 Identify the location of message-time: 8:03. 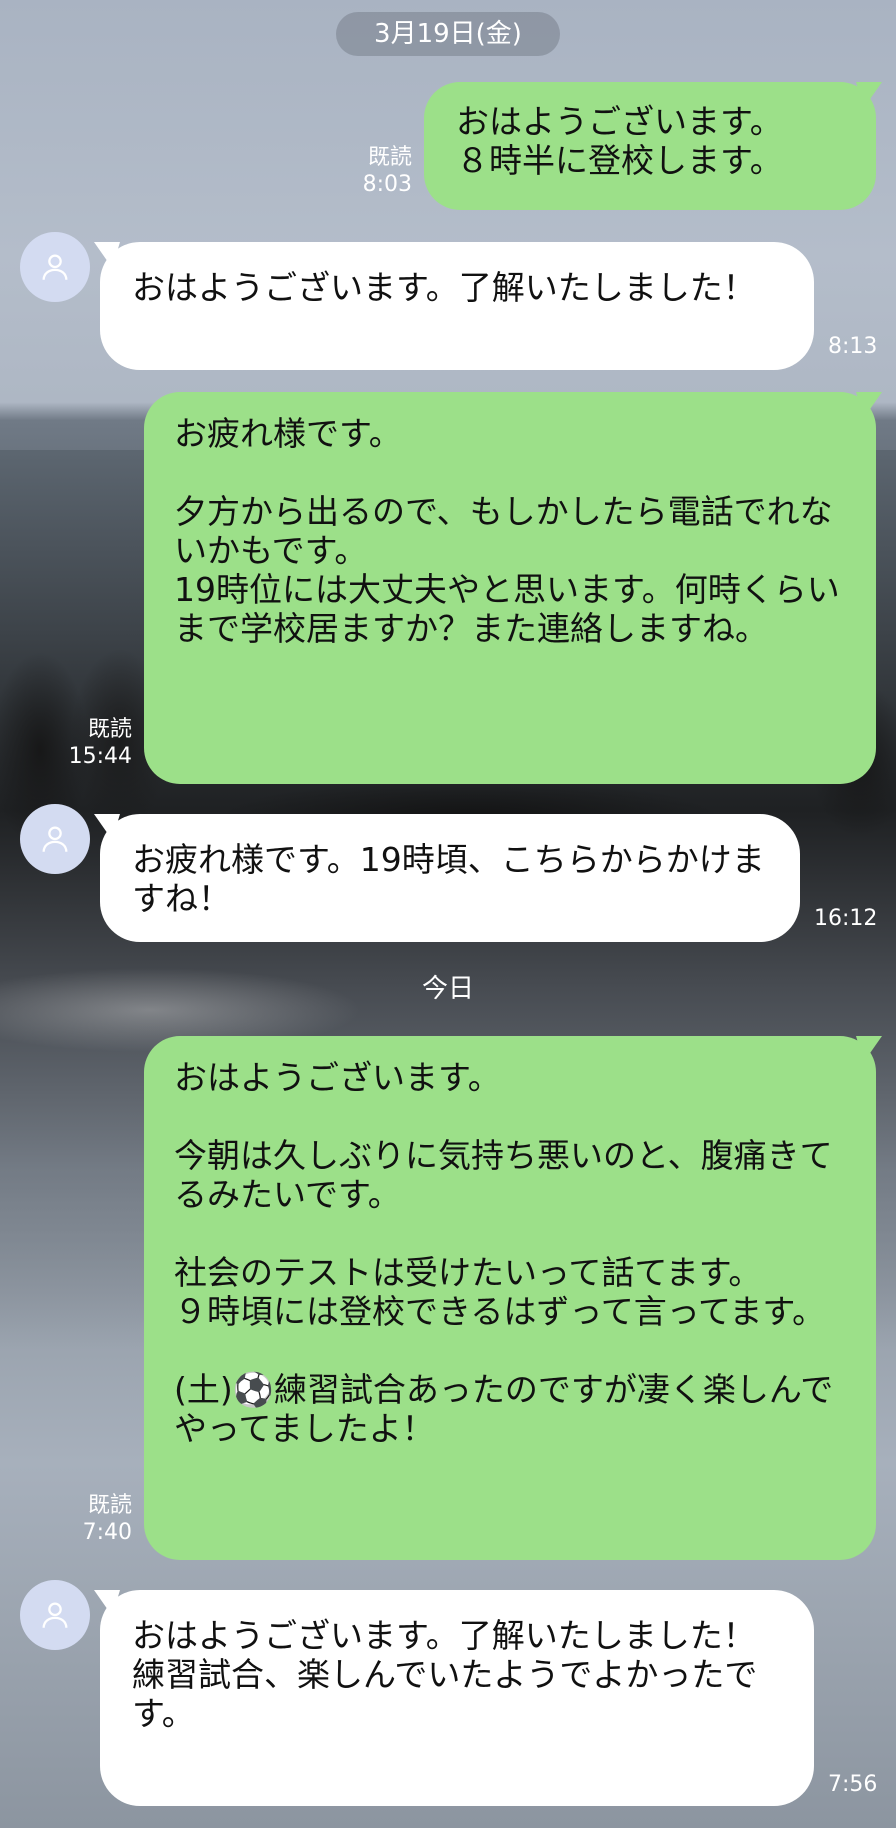
(387, 184).